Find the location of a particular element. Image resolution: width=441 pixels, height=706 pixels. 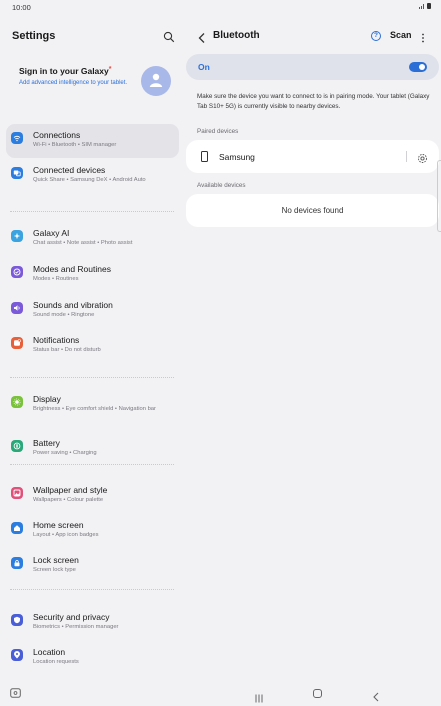

menu-item-notifications: Notifications Status bar • Do not disturb is located at coordinates (92, 346).